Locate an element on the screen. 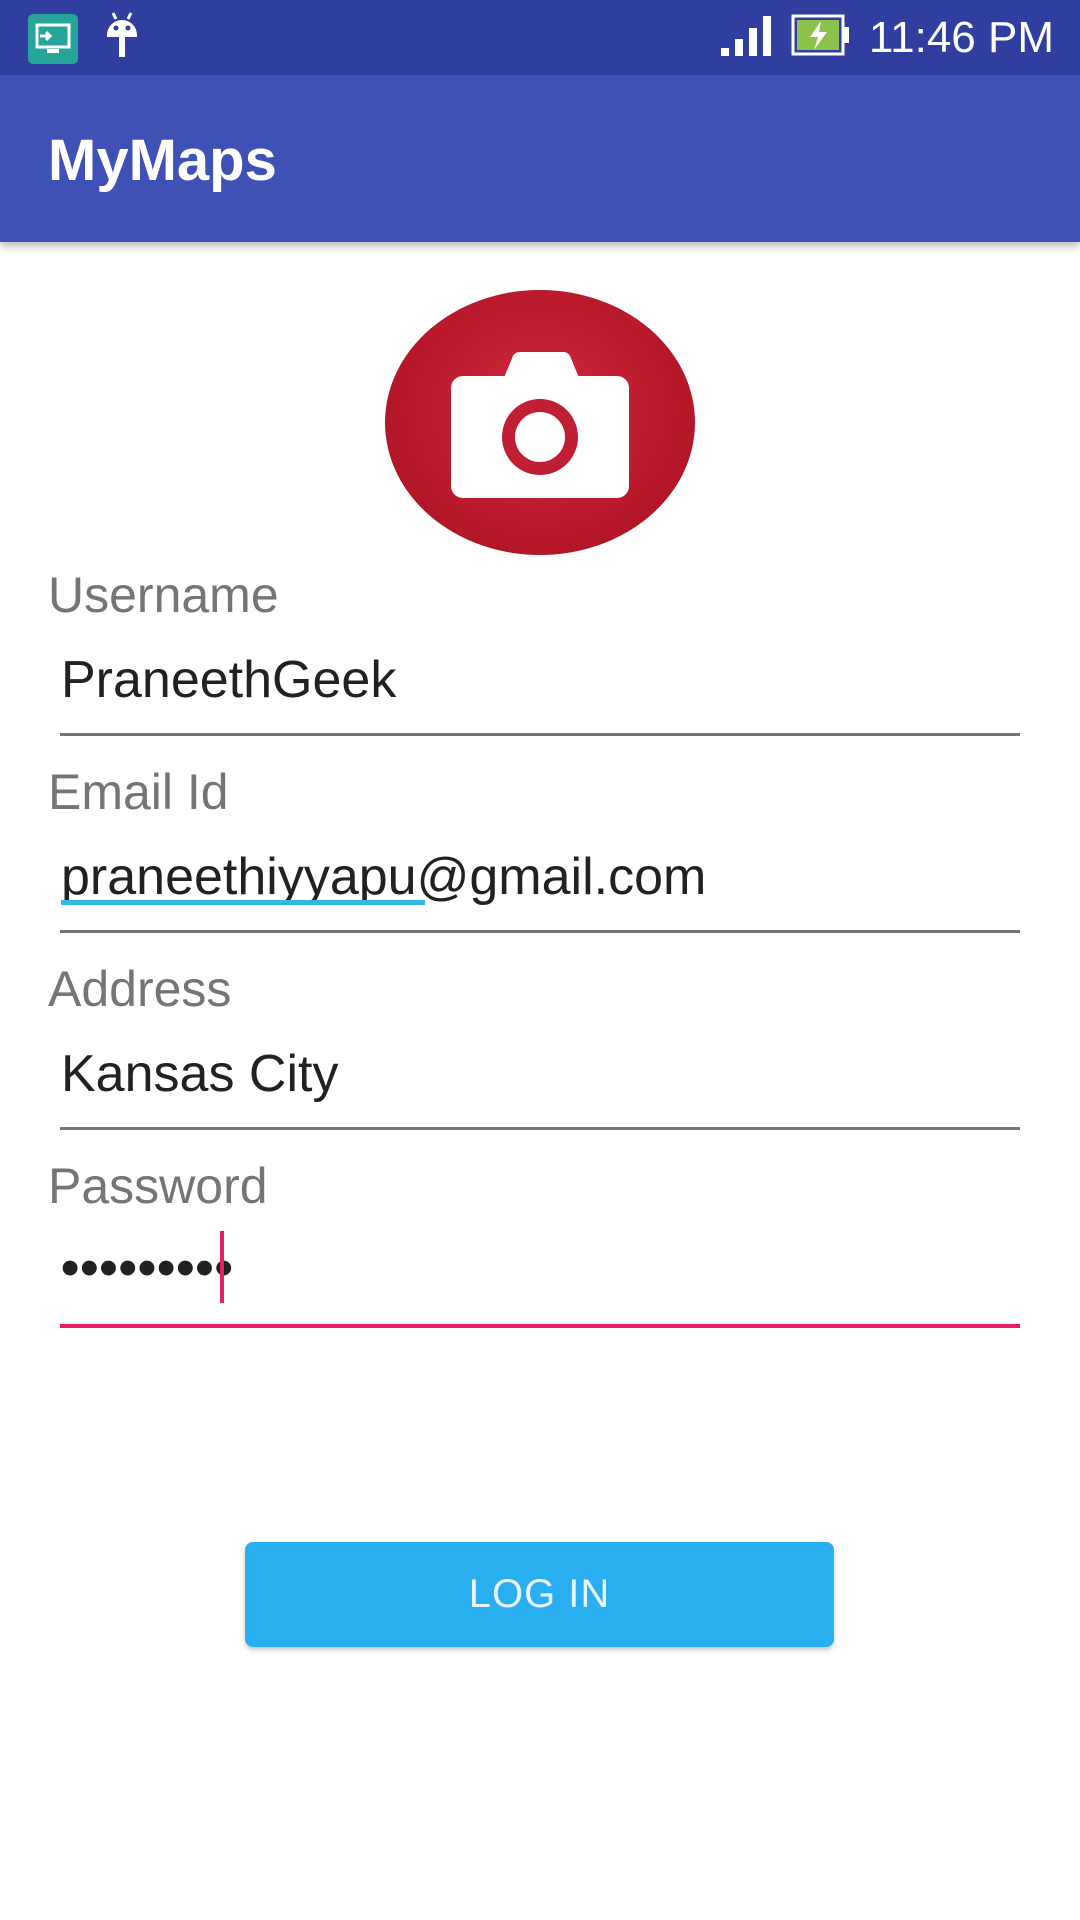 Image resolution: width=1080 pixels, height=1920 pixels. app-title: MyMaps is located at coordinates (162, 160).